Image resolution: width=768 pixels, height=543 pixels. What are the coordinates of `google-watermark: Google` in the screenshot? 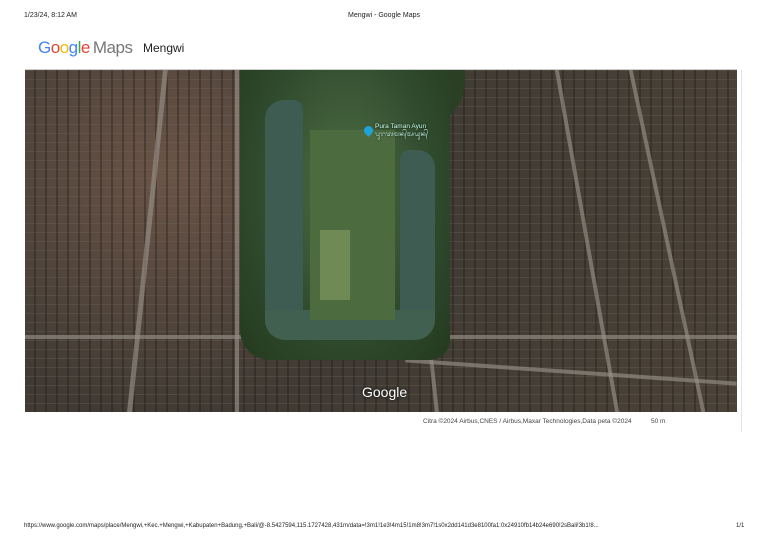 It's located at (385, 392).